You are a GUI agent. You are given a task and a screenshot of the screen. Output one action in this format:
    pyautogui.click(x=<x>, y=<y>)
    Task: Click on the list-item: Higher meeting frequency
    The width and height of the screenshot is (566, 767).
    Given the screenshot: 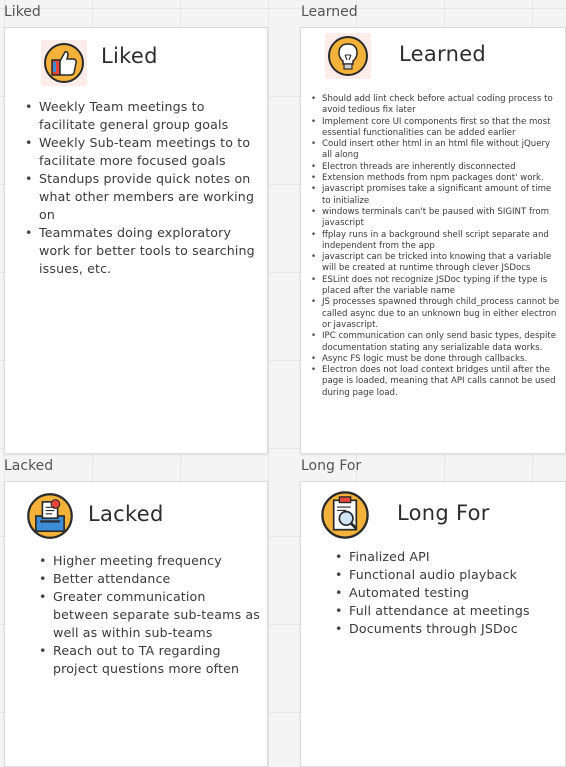 What is the action you would take?
    pyautogui.click(x=149, y=561)
    